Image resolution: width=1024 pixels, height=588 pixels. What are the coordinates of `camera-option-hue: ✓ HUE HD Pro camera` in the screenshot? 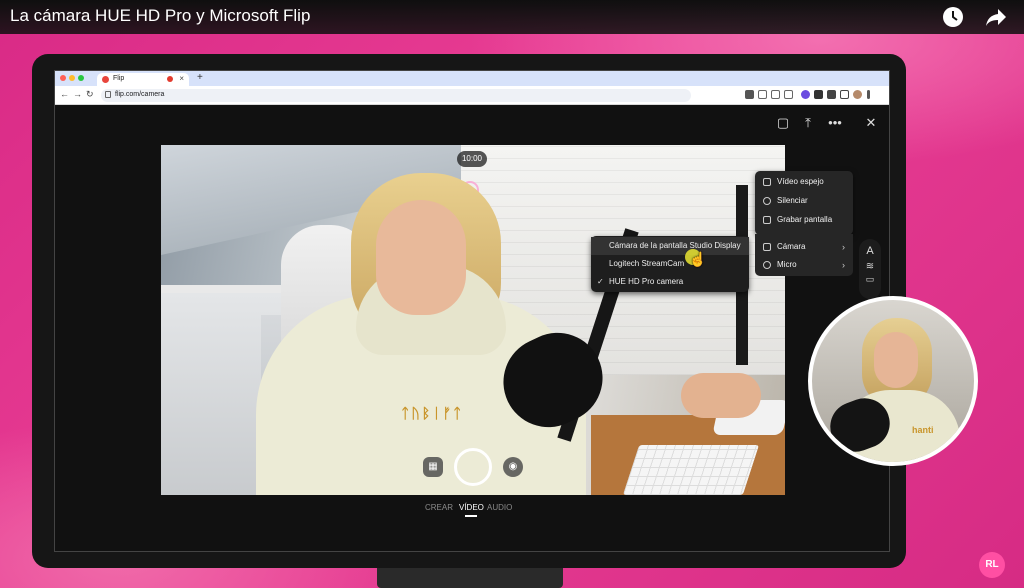 It's located at (670, 282).